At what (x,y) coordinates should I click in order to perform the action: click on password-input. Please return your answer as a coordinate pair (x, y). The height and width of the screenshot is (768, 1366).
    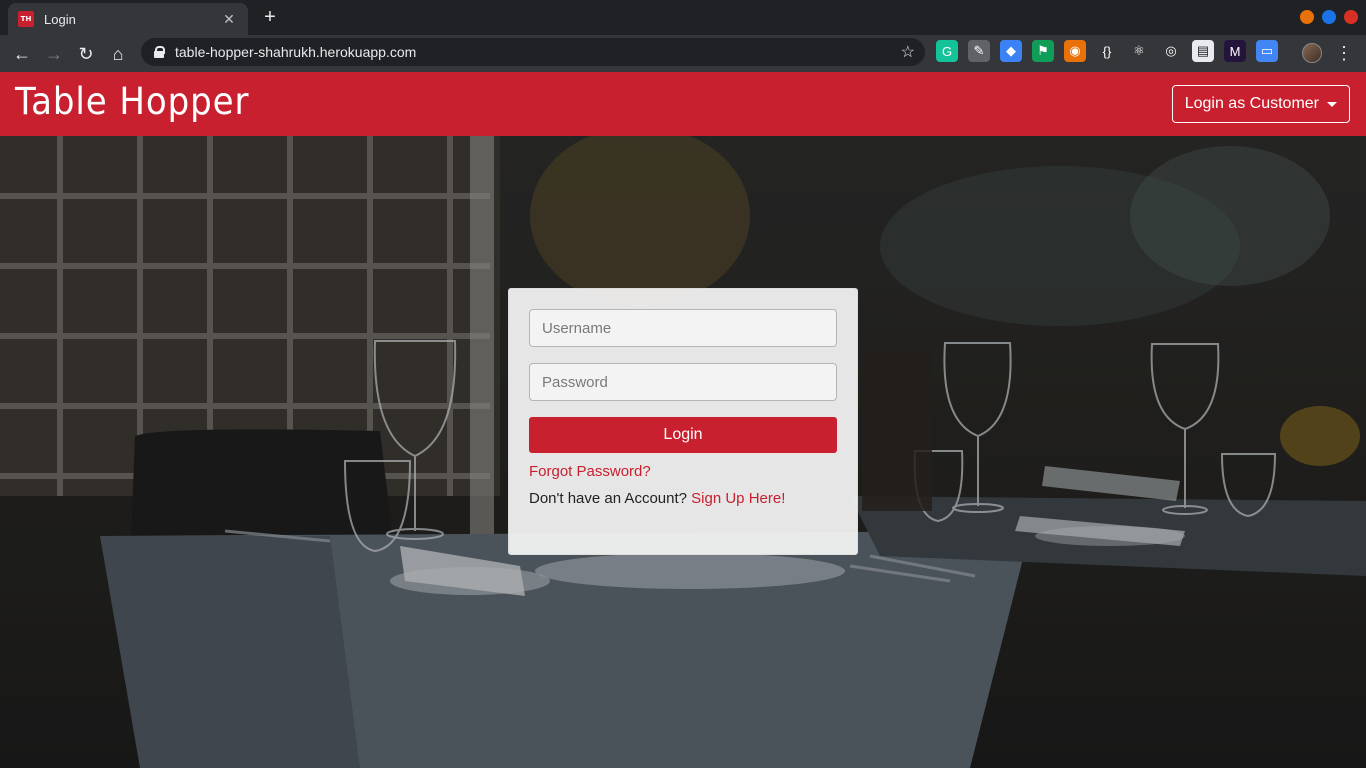
    Looking at the image, I should click on (683, 382).